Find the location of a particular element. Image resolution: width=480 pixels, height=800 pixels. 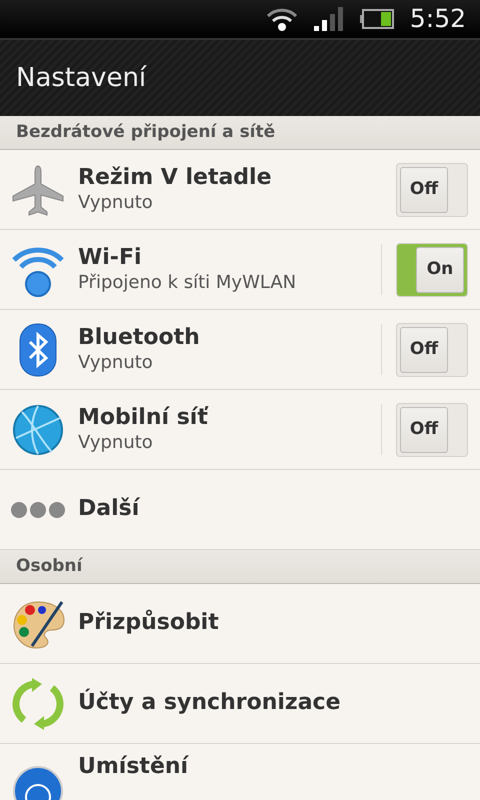

item-subtitle: Připojeno k síti MyWLAN is located at coordinates (188, 282).